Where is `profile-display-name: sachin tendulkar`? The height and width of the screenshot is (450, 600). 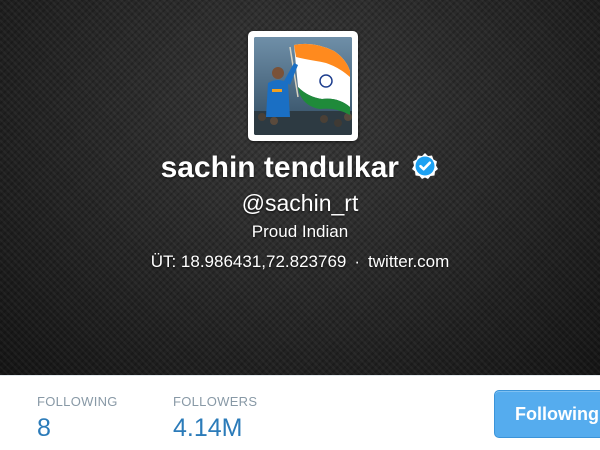
profile-display-name: sachin tendulkar is located at coordinates (279, 167).